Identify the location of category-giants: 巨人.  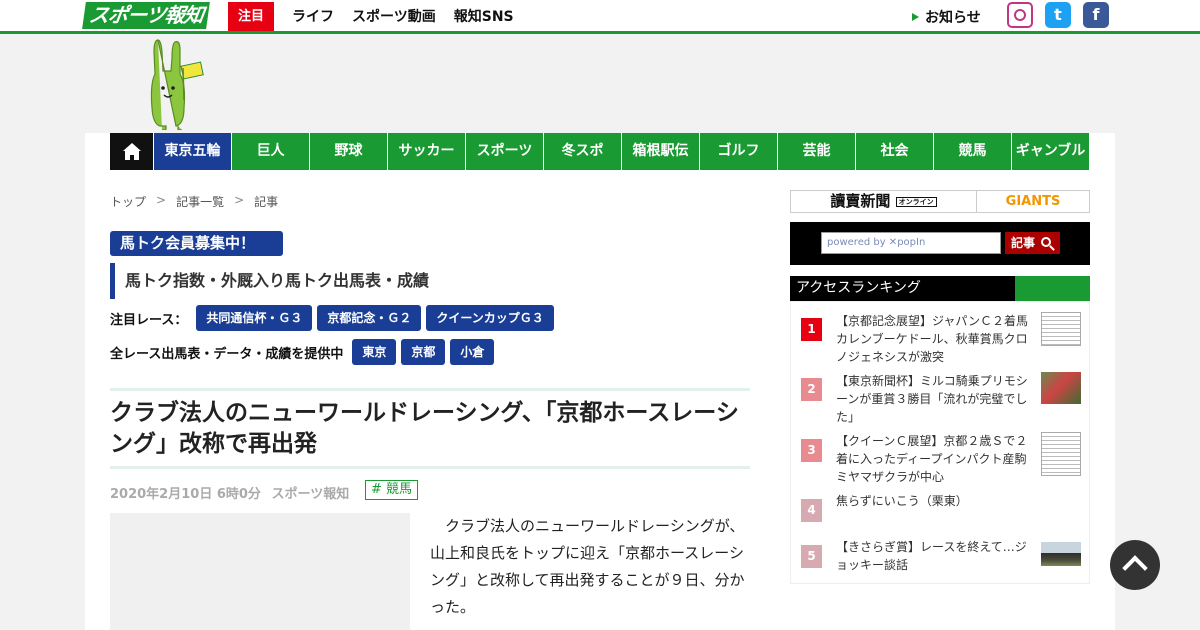
(270, 151).